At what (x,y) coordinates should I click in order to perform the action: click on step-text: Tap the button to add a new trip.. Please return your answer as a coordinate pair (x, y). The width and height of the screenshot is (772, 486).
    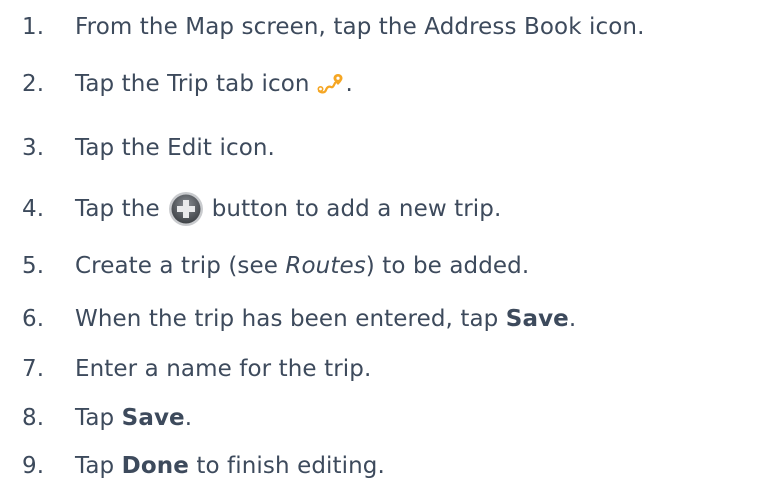
    Looking at the image, I should click on (288, 209).